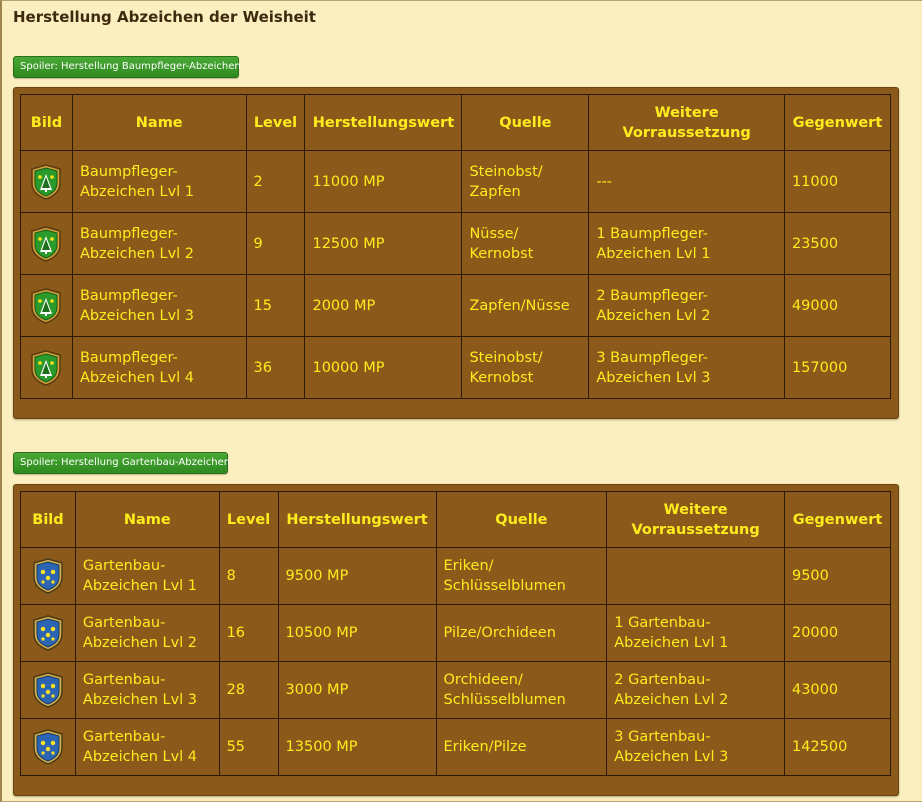 This screenshot has width=922, height=802. What do you see at coordinates (525, 305) in the screenshot?
I see `quelle-cell: Zapfen/Nüsse` at bounding box center [525, 305].